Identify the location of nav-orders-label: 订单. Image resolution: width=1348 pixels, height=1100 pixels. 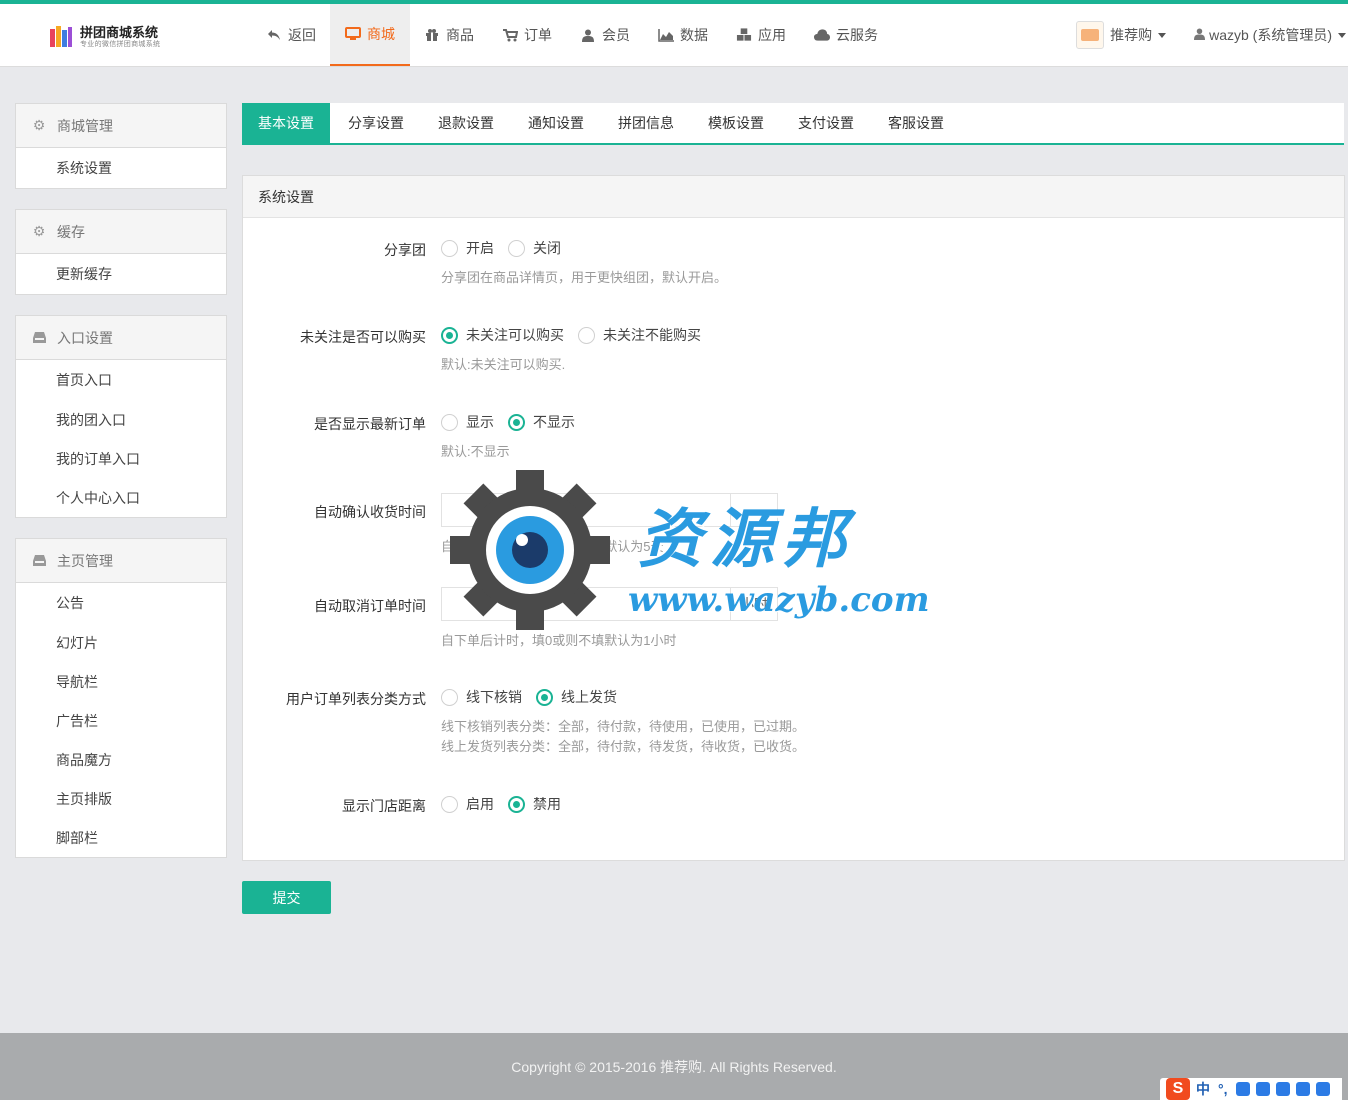
(538, 35).